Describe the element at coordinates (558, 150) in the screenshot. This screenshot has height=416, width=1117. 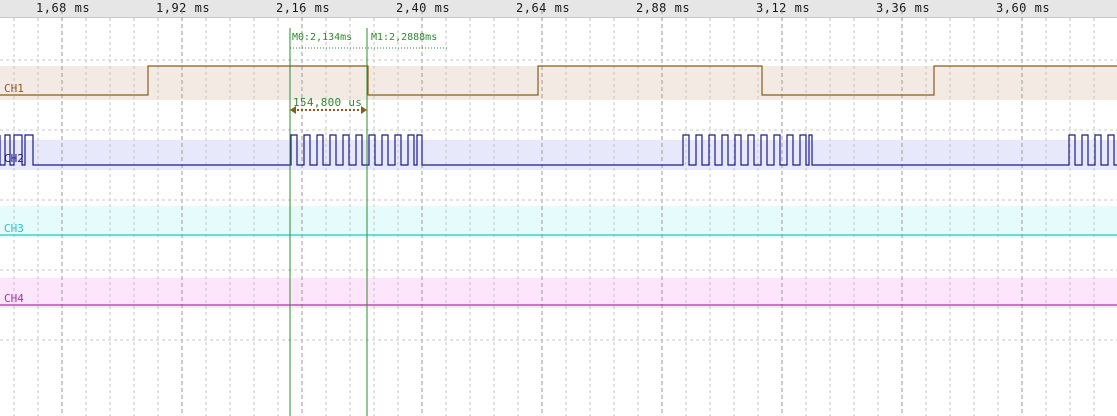
I see `ch2-waveform` at that location.